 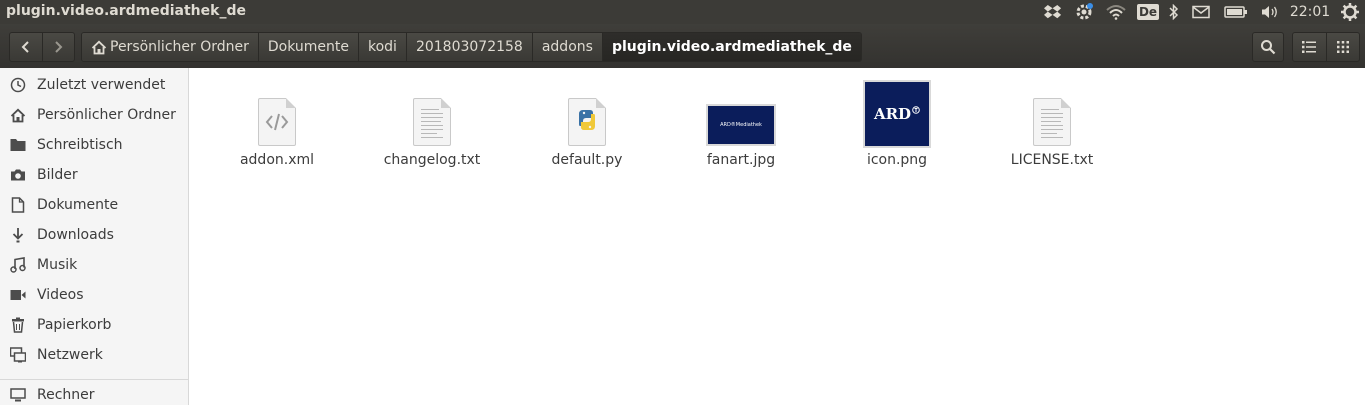 What do you see at coordinates (1310, 12) in the screenshot?
I see `clock: 22:01` at bounding box center [1310, 12].